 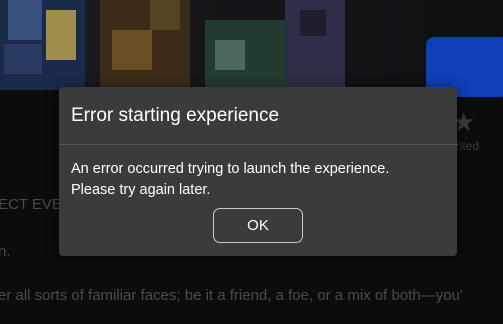 I want to click on dialog-divider, so click(x=258, y=144).